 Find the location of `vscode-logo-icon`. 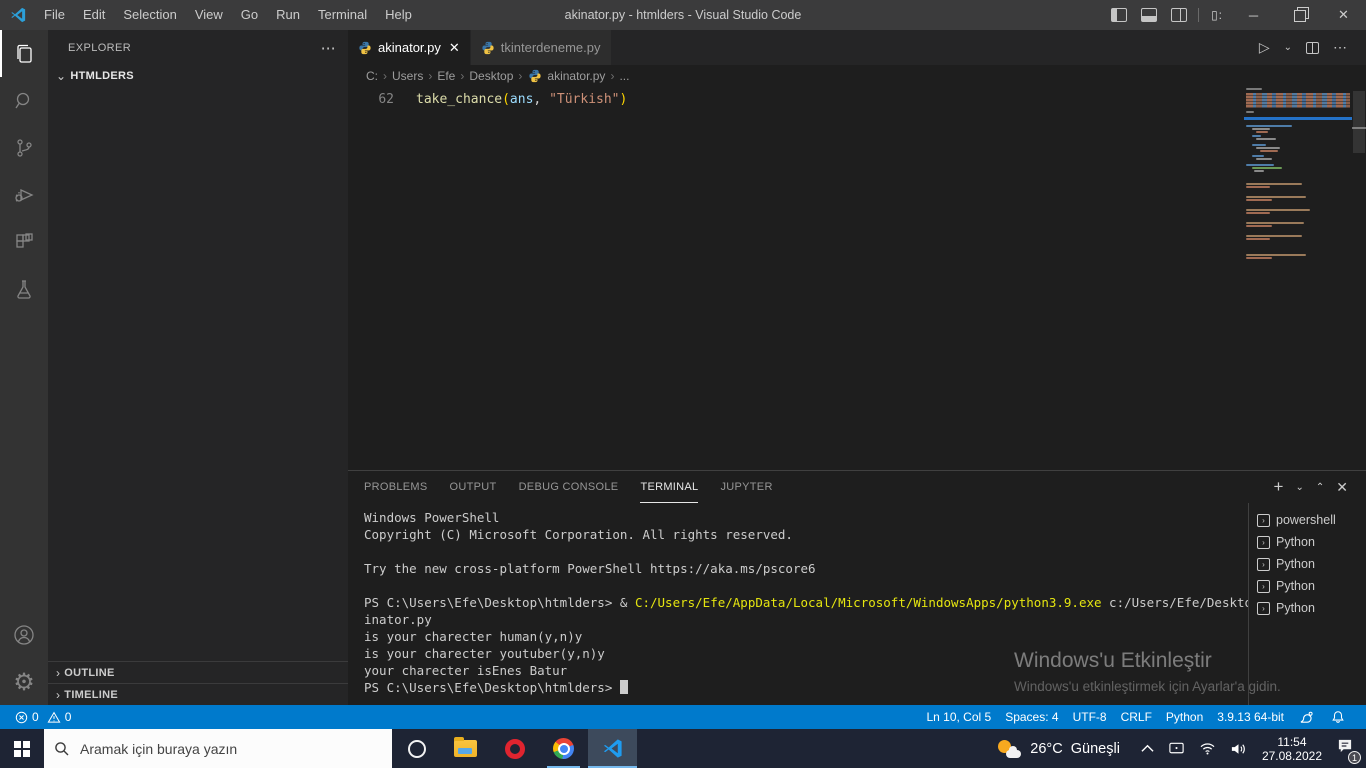

vscode-logo-icon is located at coordinates (18, 15).